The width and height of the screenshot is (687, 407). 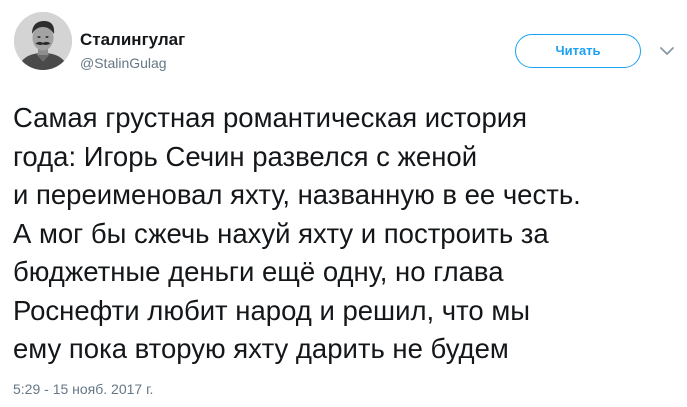 I want to click on avatar-portrait-icon, so click(x=43, y=41).